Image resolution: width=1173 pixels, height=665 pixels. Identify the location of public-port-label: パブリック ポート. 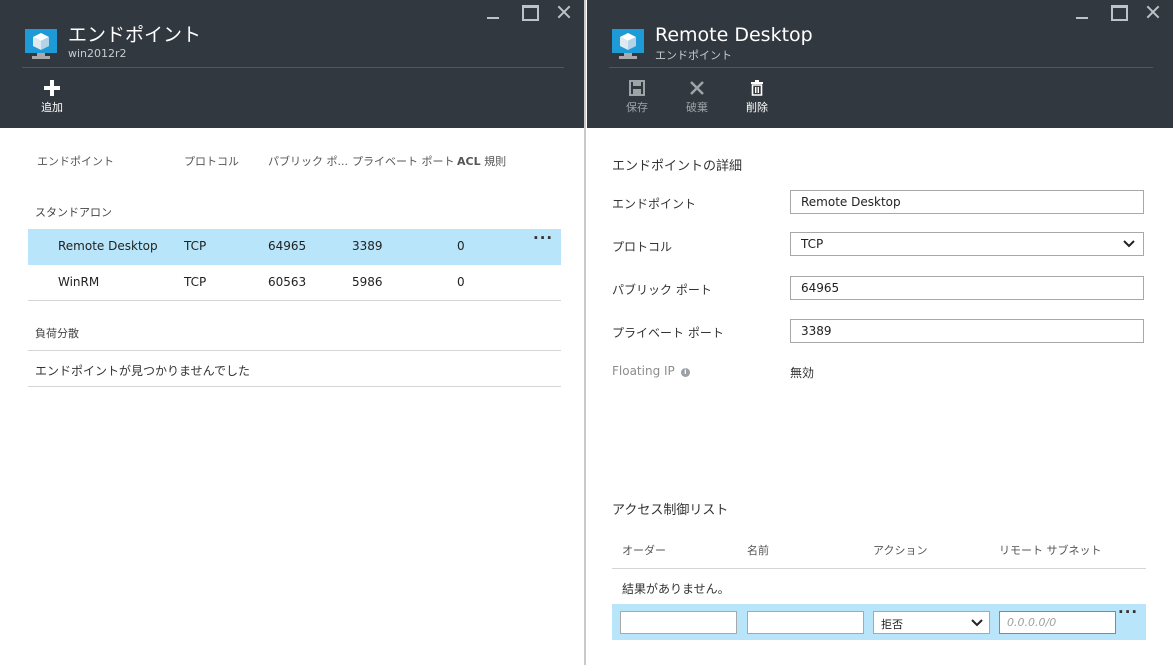
(662, 290).